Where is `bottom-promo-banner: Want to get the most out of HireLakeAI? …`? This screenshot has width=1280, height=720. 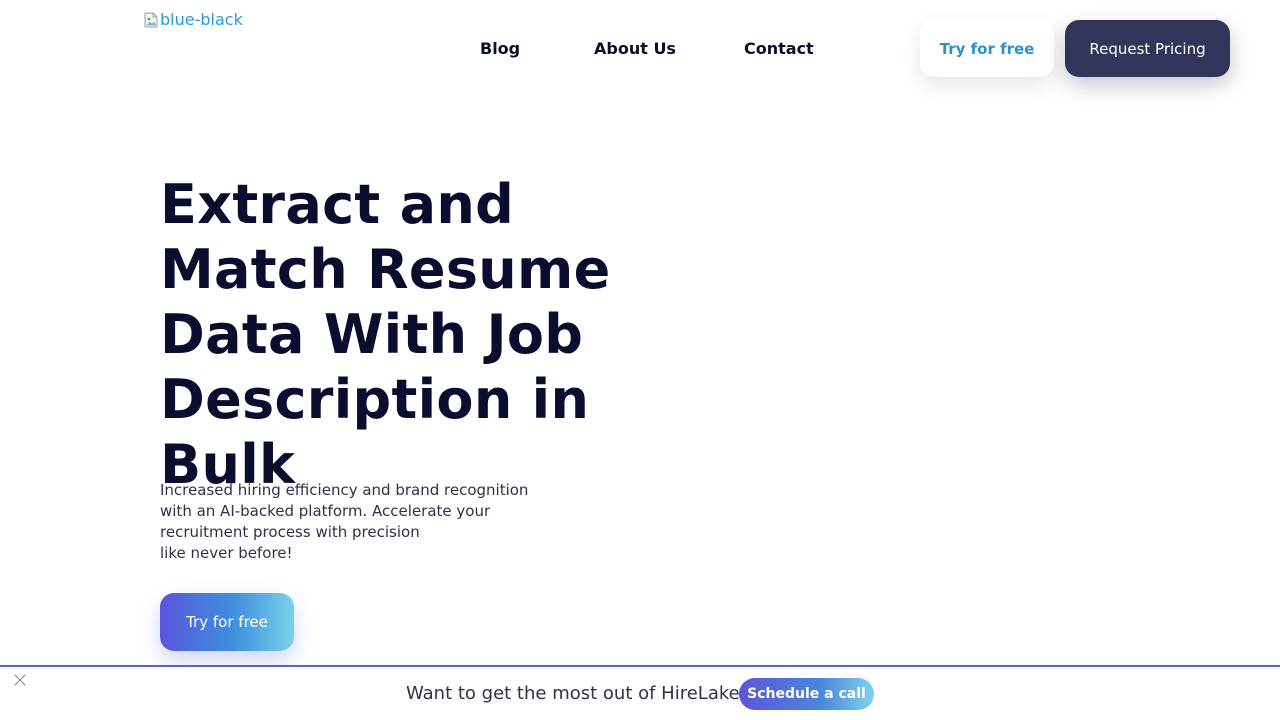 bottom-promo-banner: Want to get the most out of HireLakeAI? … is located at coordinates (640, 692).